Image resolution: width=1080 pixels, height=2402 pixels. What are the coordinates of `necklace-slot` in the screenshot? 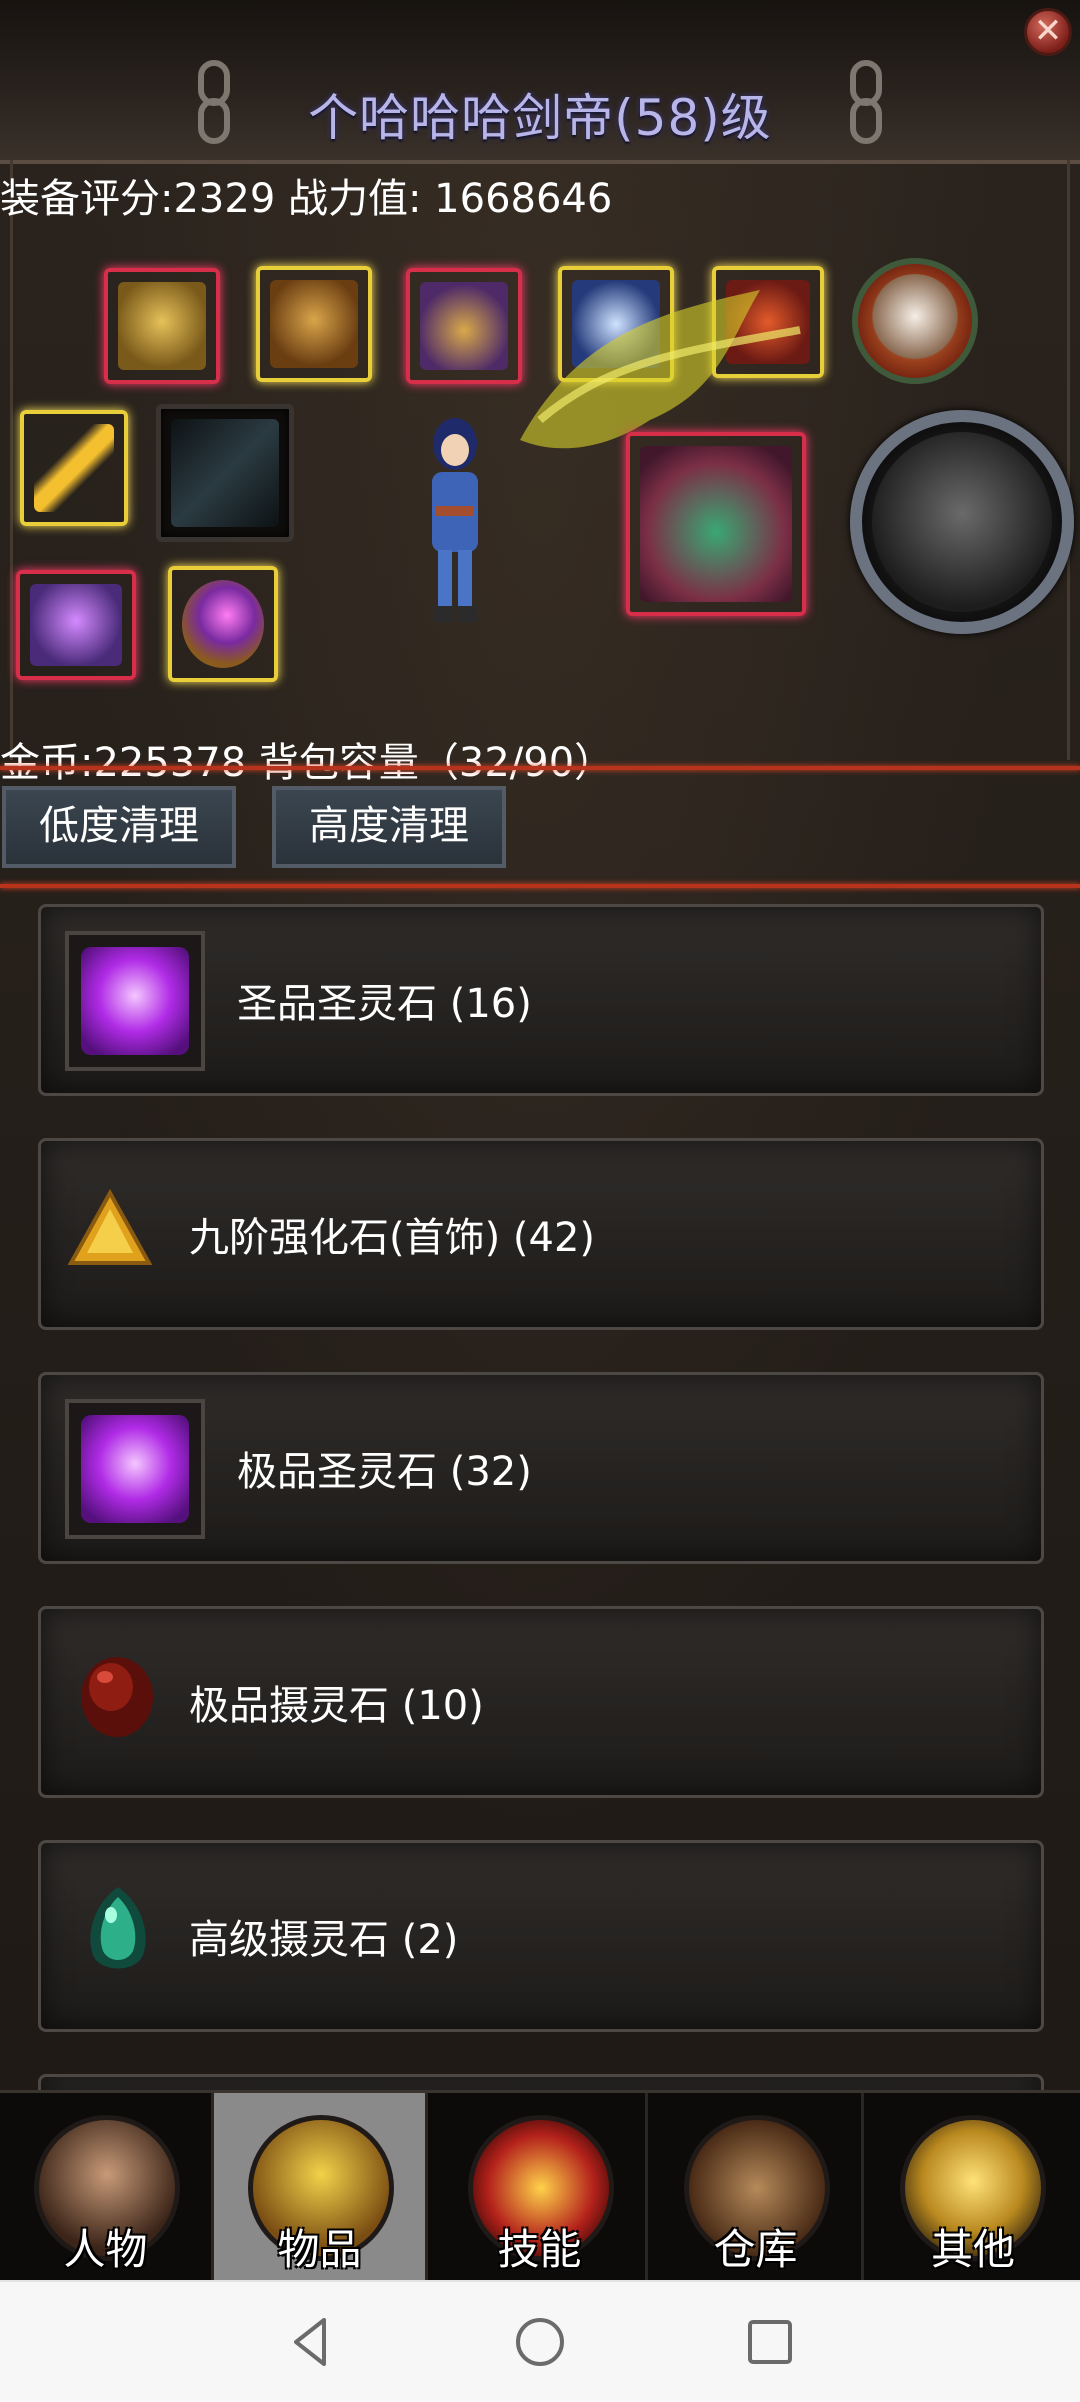 It's located at (76, 625).